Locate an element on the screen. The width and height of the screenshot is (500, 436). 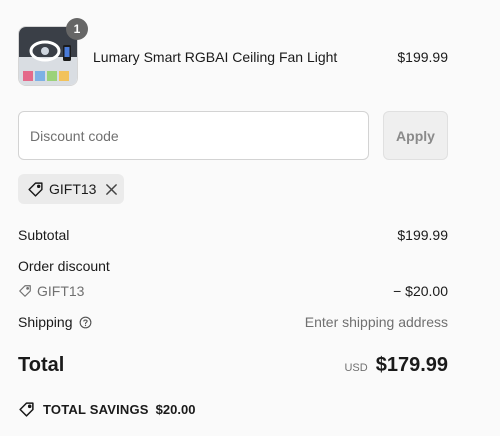
subtotal-label: Subtotal is located at coordinates (44, 235).